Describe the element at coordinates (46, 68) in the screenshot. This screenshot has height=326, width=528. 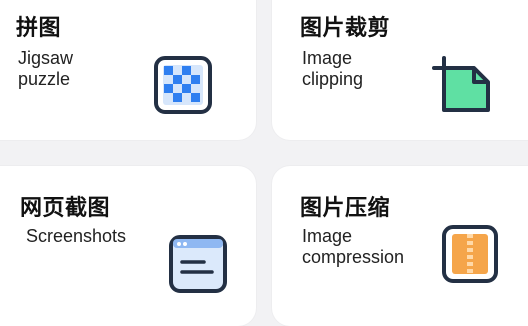
I see `tool-subtitle: Jigsaw puzzle` at that location.